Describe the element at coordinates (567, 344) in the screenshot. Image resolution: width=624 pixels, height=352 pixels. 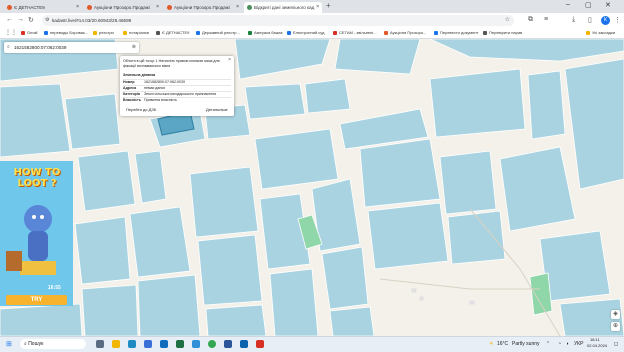
I see `volume-icon: ◖` at that location.